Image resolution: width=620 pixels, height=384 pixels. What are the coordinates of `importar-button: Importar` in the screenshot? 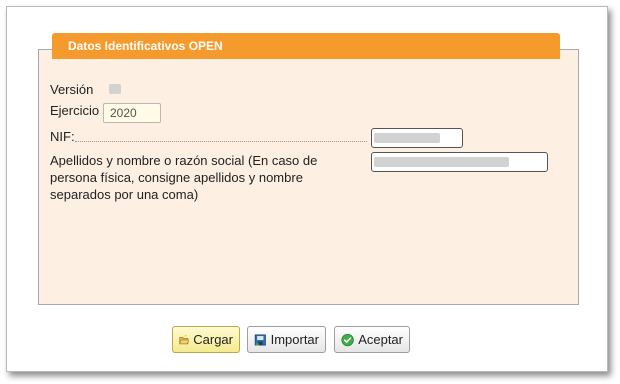 It's located at (286, 339).